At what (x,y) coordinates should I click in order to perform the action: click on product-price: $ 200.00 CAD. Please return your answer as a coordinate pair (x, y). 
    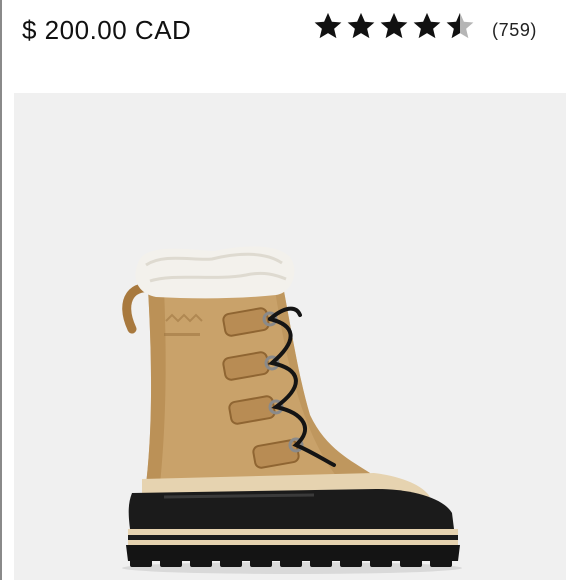
    Looking at the image, I should click on (107, 30).